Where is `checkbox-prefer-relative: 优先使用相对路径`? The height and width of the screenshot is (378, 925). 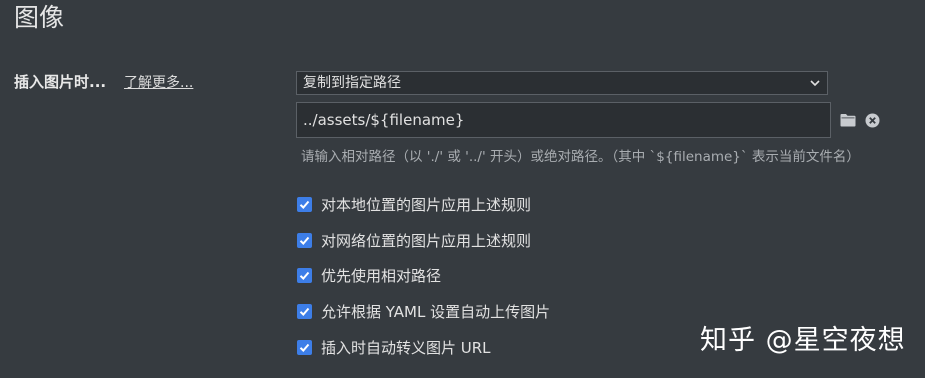
checkbox-prefer-relative: 优先使用相对路径 is located at coordinates (369, 275).